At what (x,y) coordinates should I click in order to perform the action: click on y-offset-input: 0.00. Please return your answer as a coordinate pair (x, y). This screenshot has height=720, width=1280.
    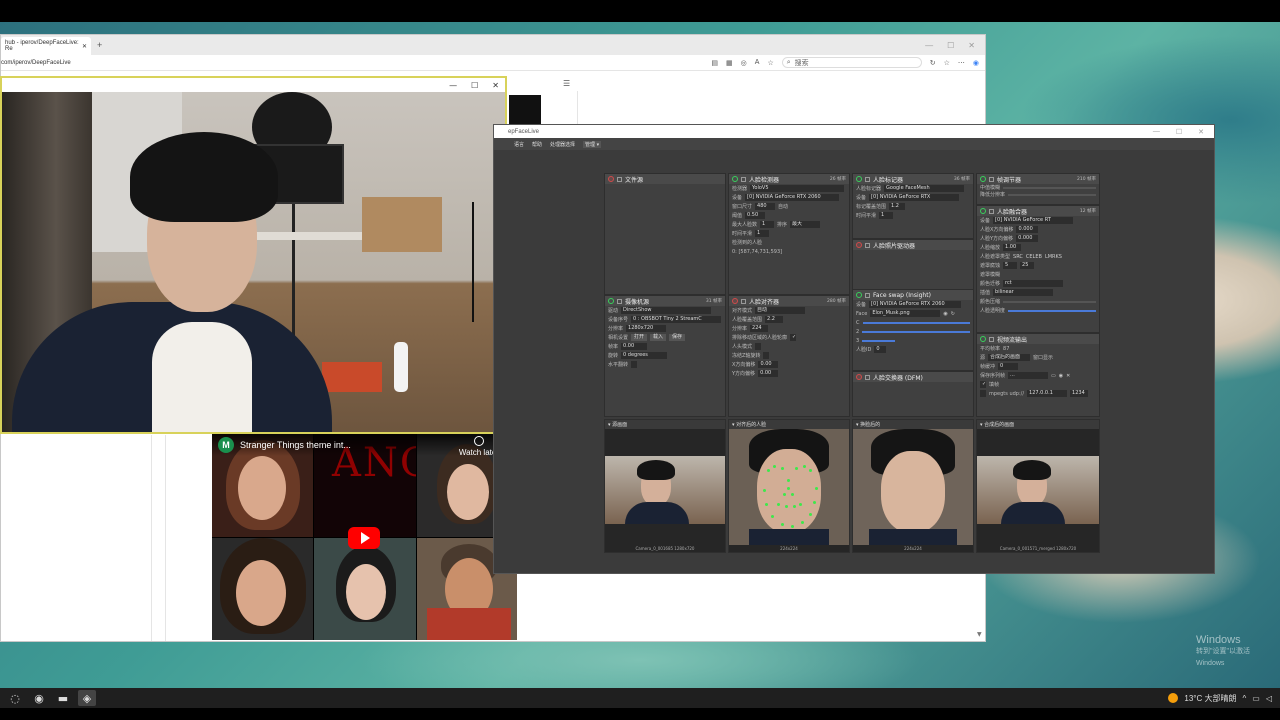
    Looking at the image, I should click on (768, 373).